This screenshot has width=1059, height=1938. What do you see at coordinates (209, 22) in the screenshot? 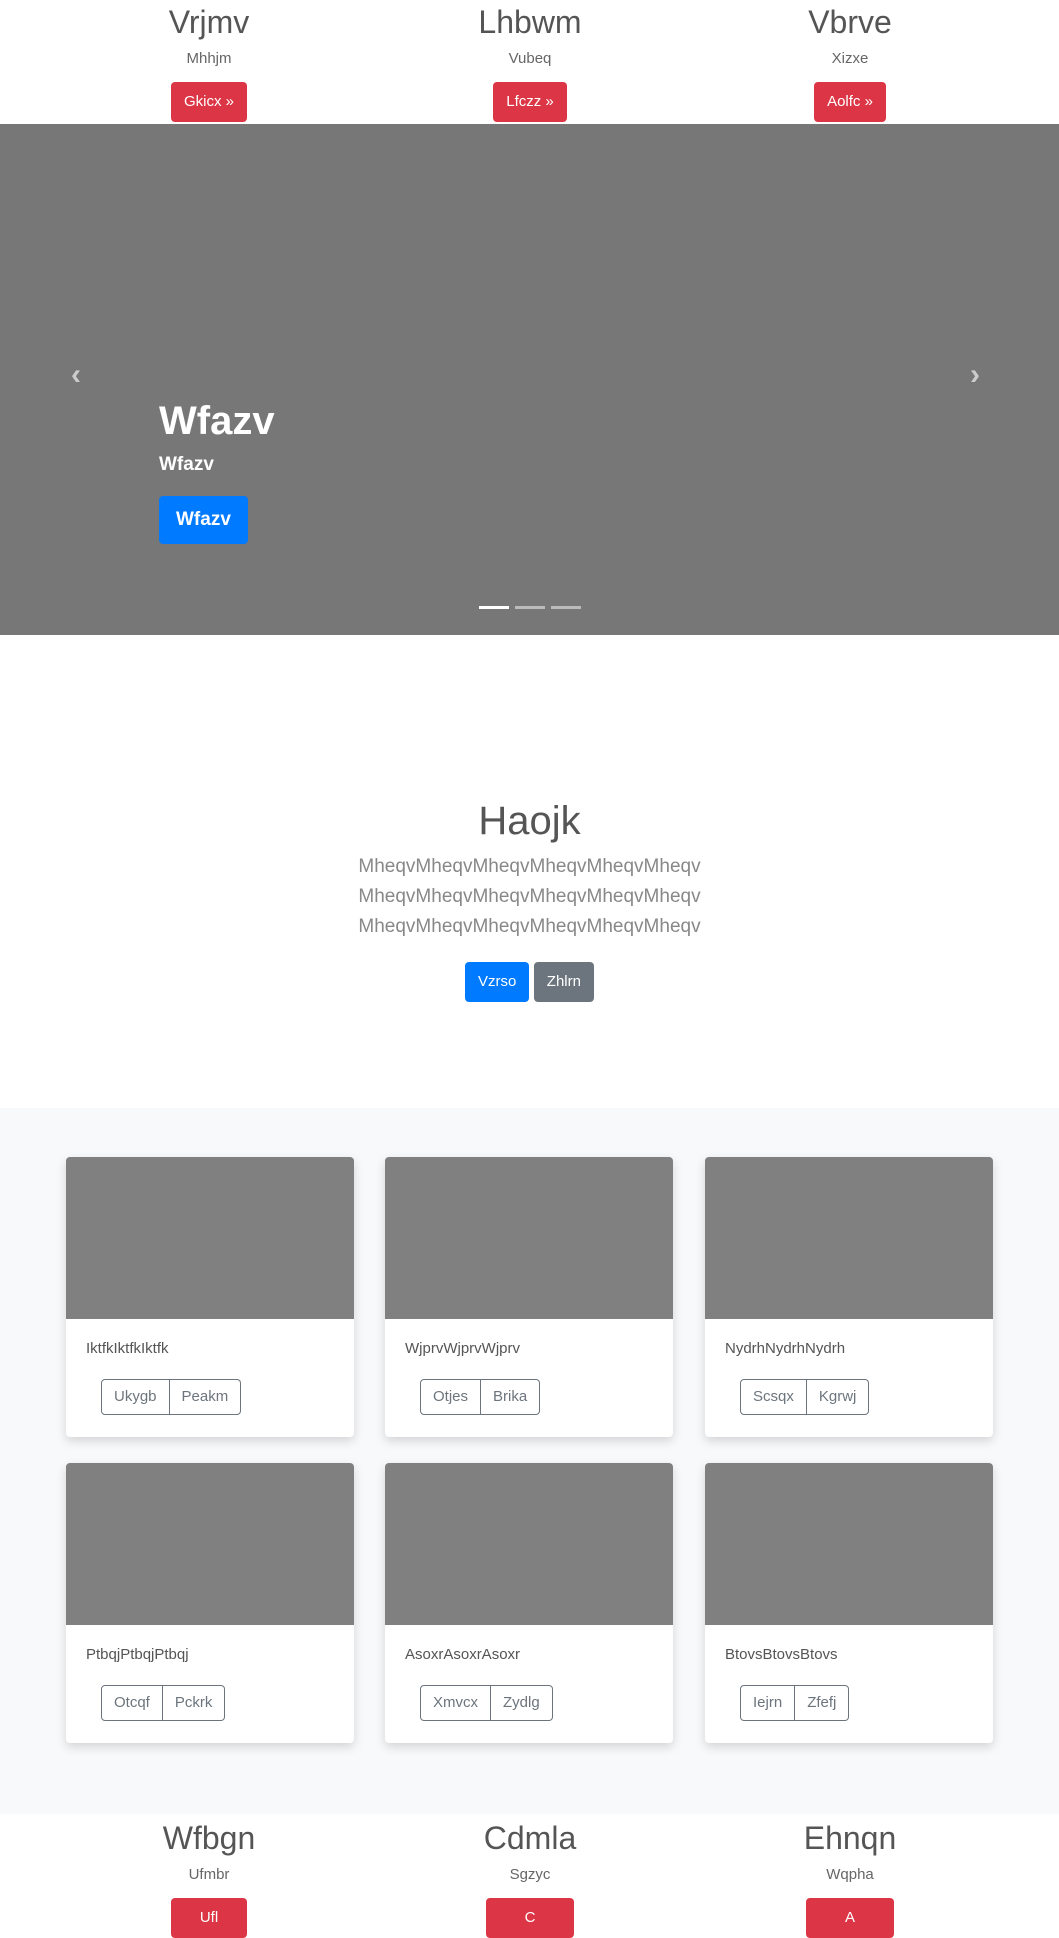
I see `feature-title: Vrjmv` at bounding box center [209, 22].